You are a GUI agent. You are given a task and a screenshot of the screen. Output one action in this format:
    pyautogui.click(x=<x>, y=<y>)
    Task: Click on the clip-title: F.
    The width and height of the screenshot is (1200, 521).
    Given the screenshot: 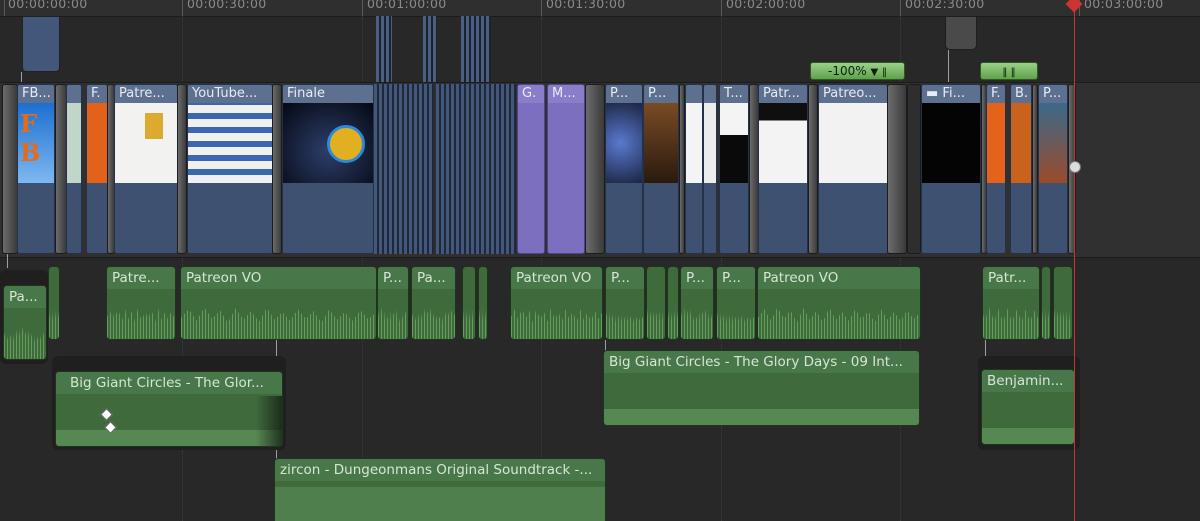 What is the action you would take?
    pyautogui.click(x=97, y=94)
    